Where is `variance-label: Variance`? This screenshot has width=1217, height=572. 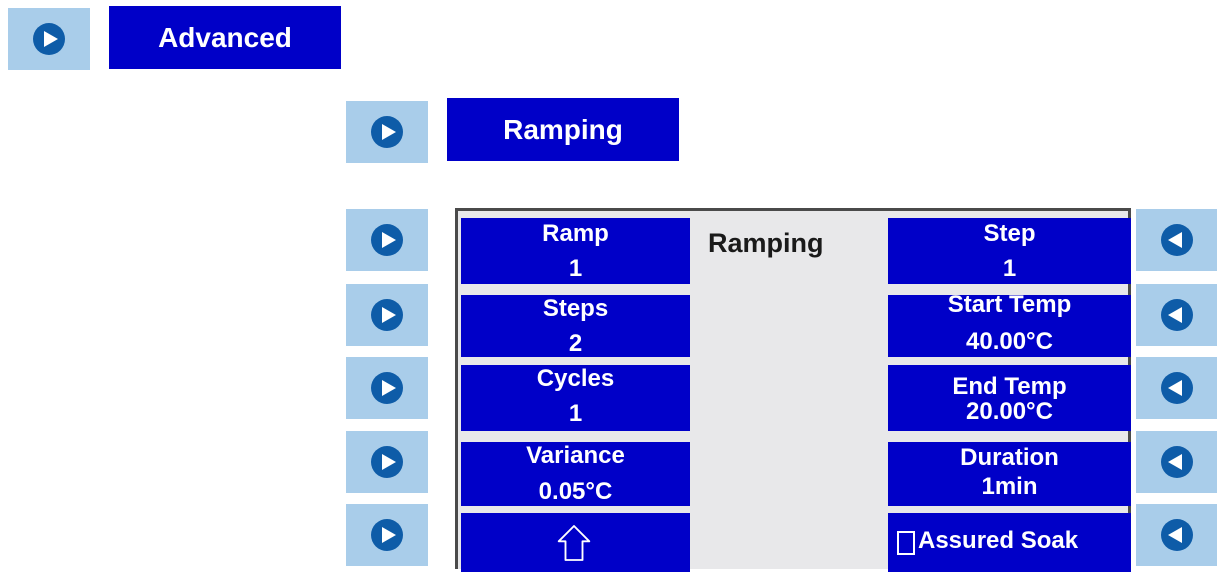
variance-label: Variance is located at coordinates (575, 455).